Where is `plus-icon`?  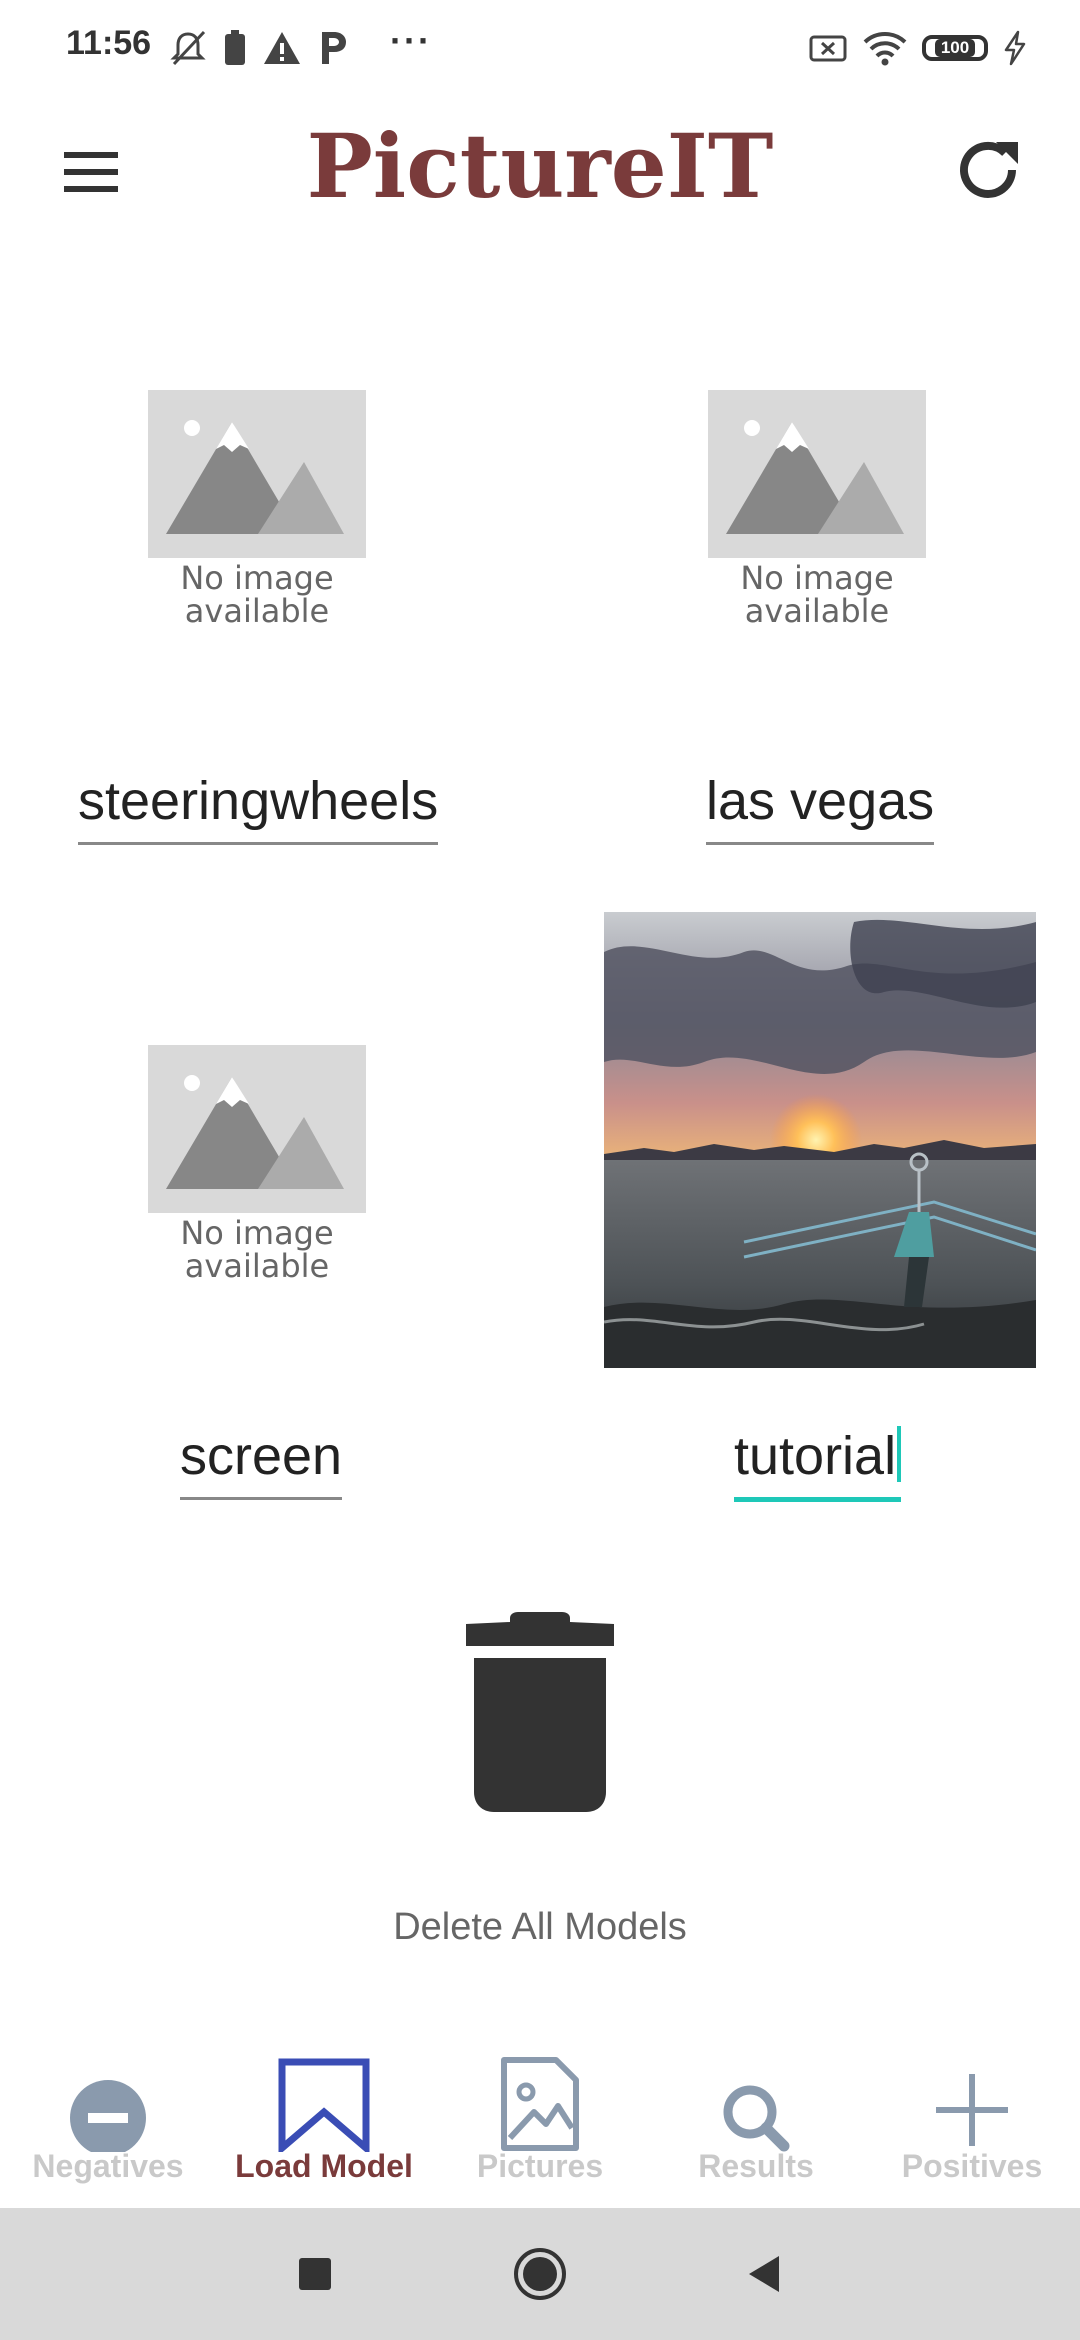
plus-icon is located at coordinates (972, 2110).